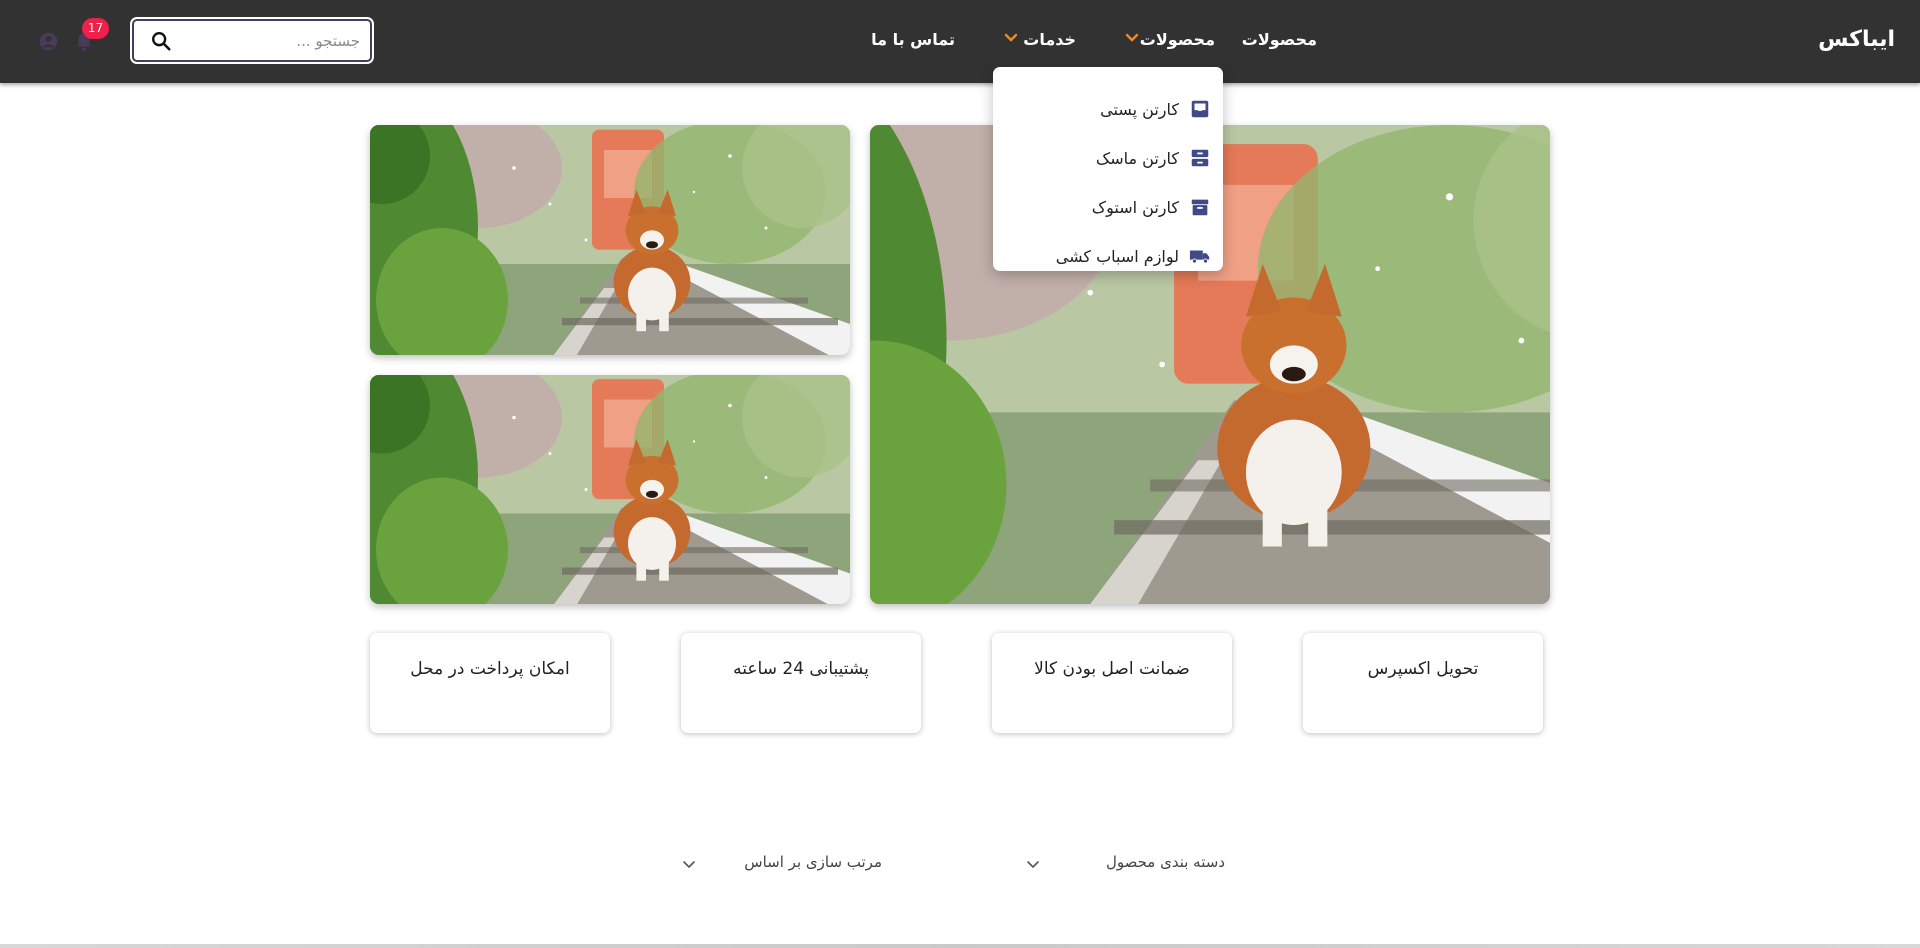  I want to click on category-filter-select: دسته بندی محصول, so click(1165, 862).